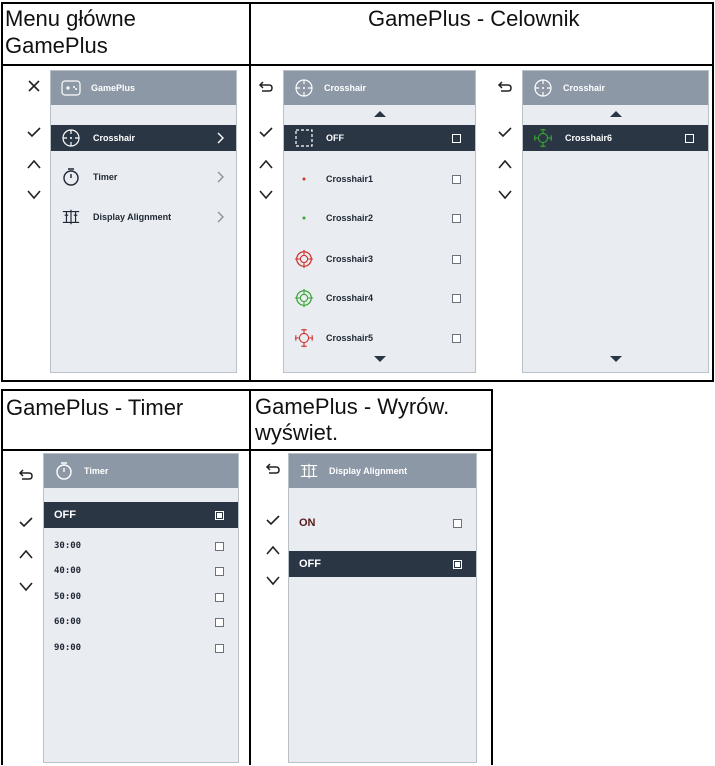 The width and height of the screenshot is (715, 766). Describe the element at coordinates (350, 338) in the screenshot. I see `option-label: Crosshair5` at that location.